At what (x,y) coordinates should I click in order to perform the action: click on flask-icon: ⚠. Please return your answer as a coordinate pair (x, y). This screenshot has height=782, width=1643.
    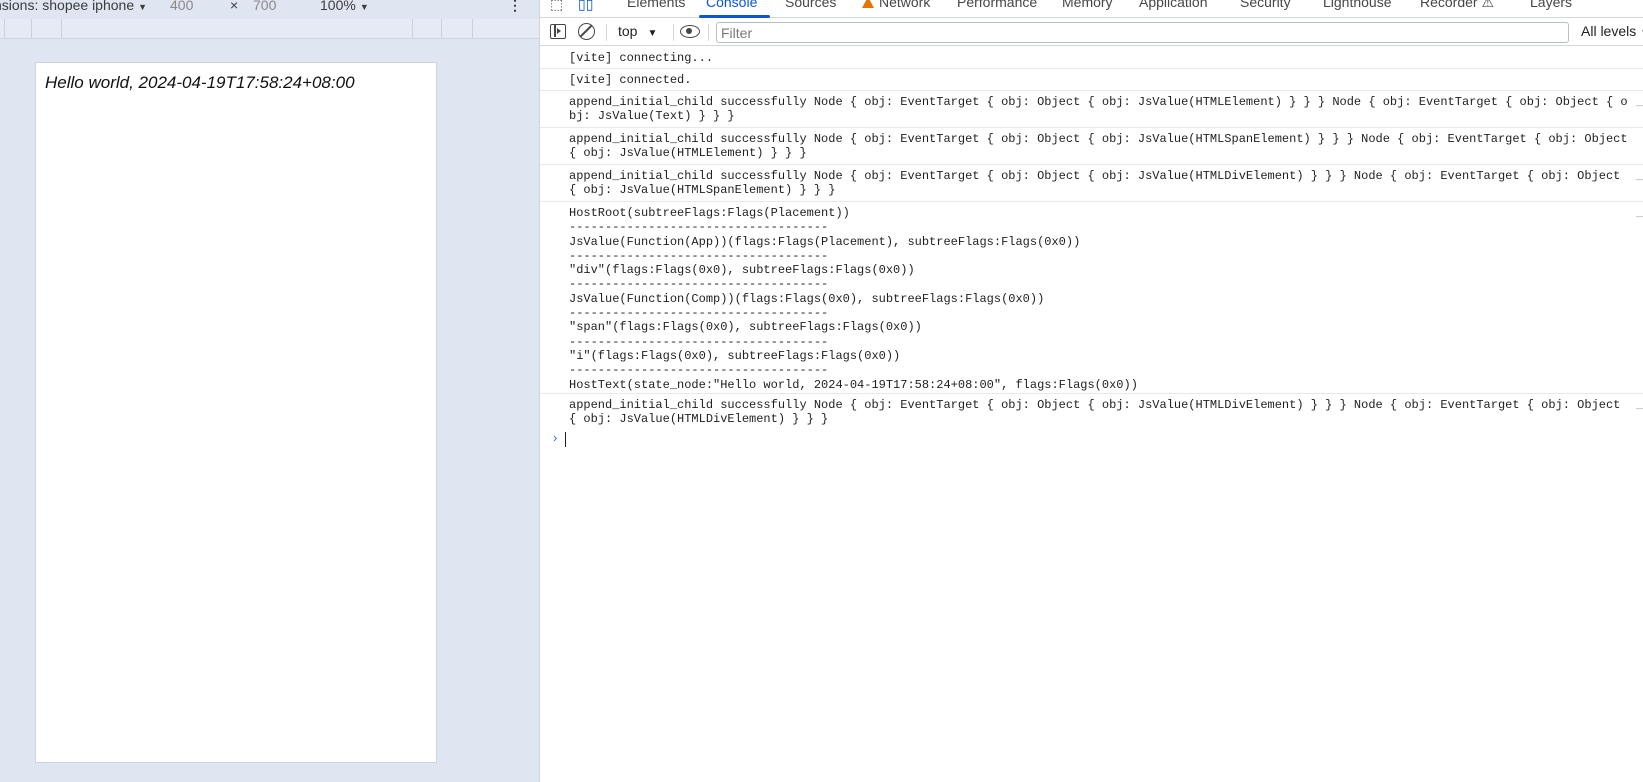
    Looking at the image, I should click on (1488, 5).